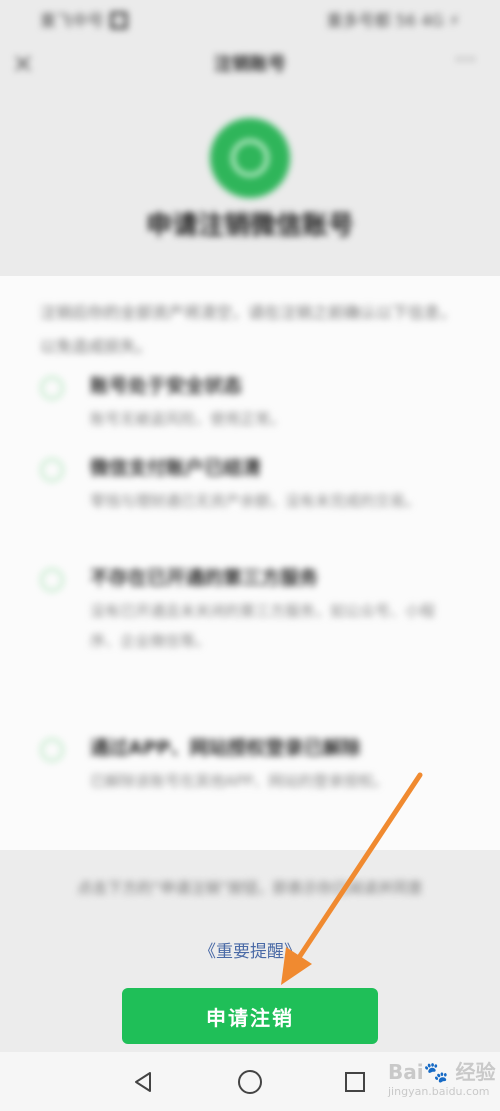 The width and height of the screenshot is (500, 1111). Describe the element at coordinates (250, 888) in the screenshot. I see `agreement-note: 点击下方的“申请注销”按钮，即表示你已阅读并同意` at that location.